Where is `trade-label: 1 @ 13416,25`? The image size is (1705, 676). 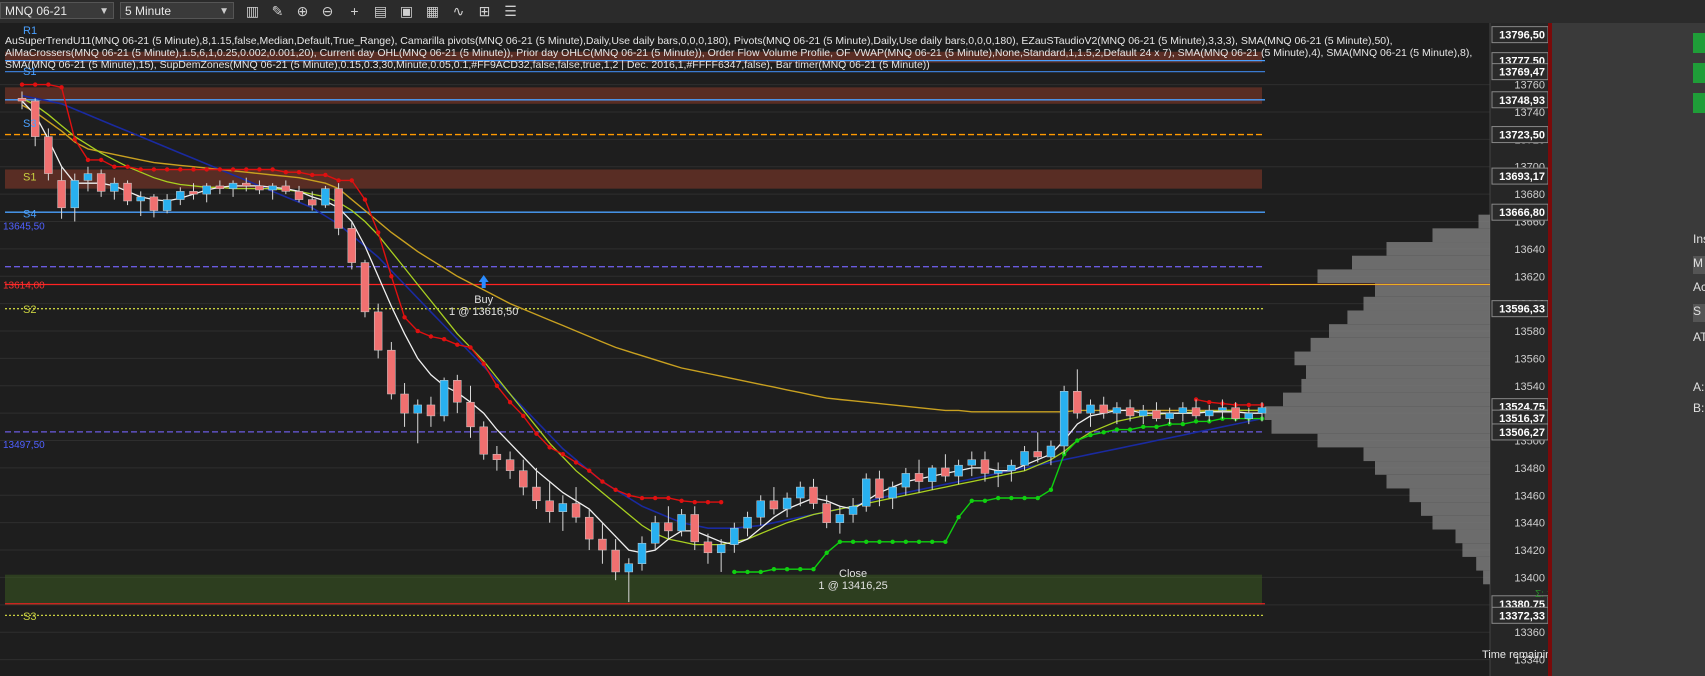
trade-label: 1 @ 13416,25 is located at coordinates (852, 586).